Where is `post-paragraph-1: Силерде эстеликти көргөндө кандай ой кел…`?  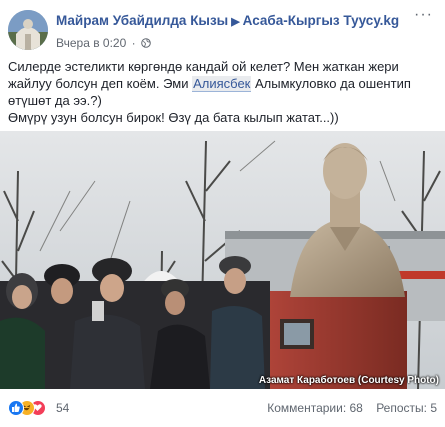
post-paragraph-1: Силерде эстеликти көргөндө кандай ой кел… is located at coordinates (224, 83).